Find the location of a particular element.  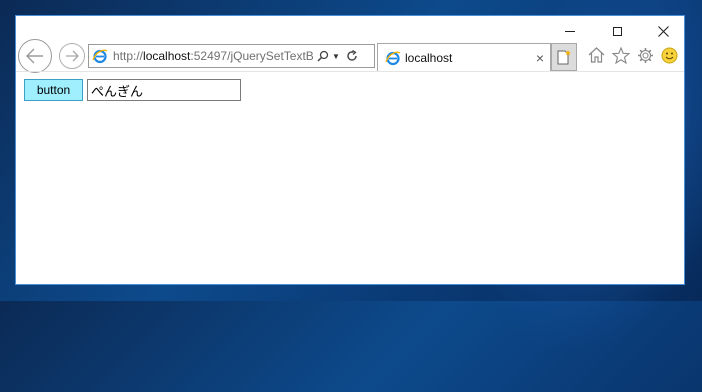

settings-button is located at coordinates (645, 55).